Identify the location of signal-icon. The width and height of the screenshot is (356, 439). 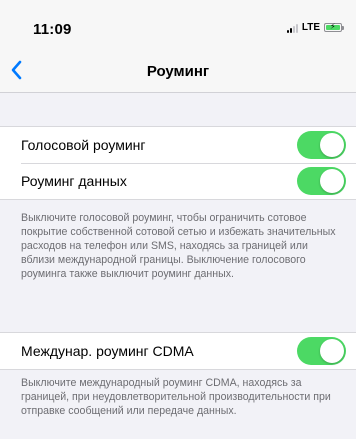
(292, 28).